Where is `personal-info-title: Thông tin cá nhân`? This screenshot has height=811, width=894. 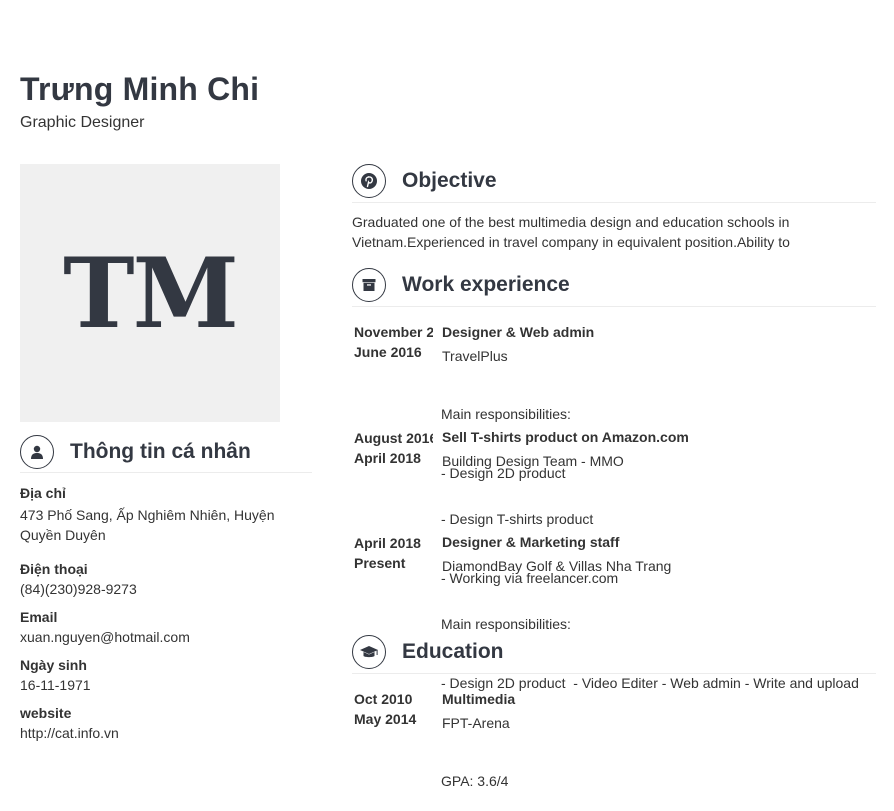 personal-info-title: Thông tin cá nhân is located at coordinates (160, 451).